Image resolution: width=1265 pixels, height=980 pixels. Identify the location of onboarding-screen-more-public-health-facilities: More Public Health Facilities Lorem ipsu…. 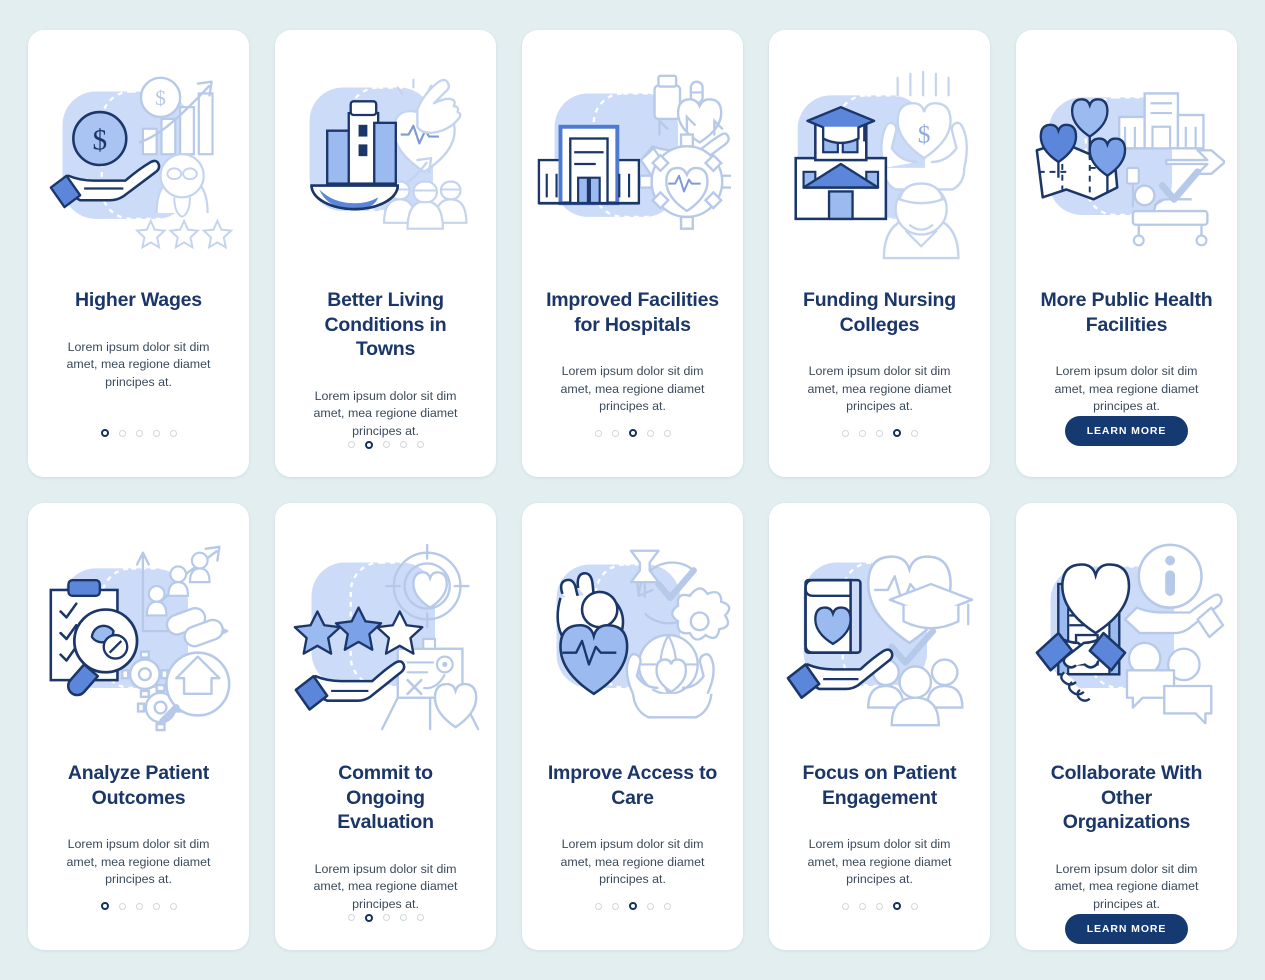
(1126, 253).